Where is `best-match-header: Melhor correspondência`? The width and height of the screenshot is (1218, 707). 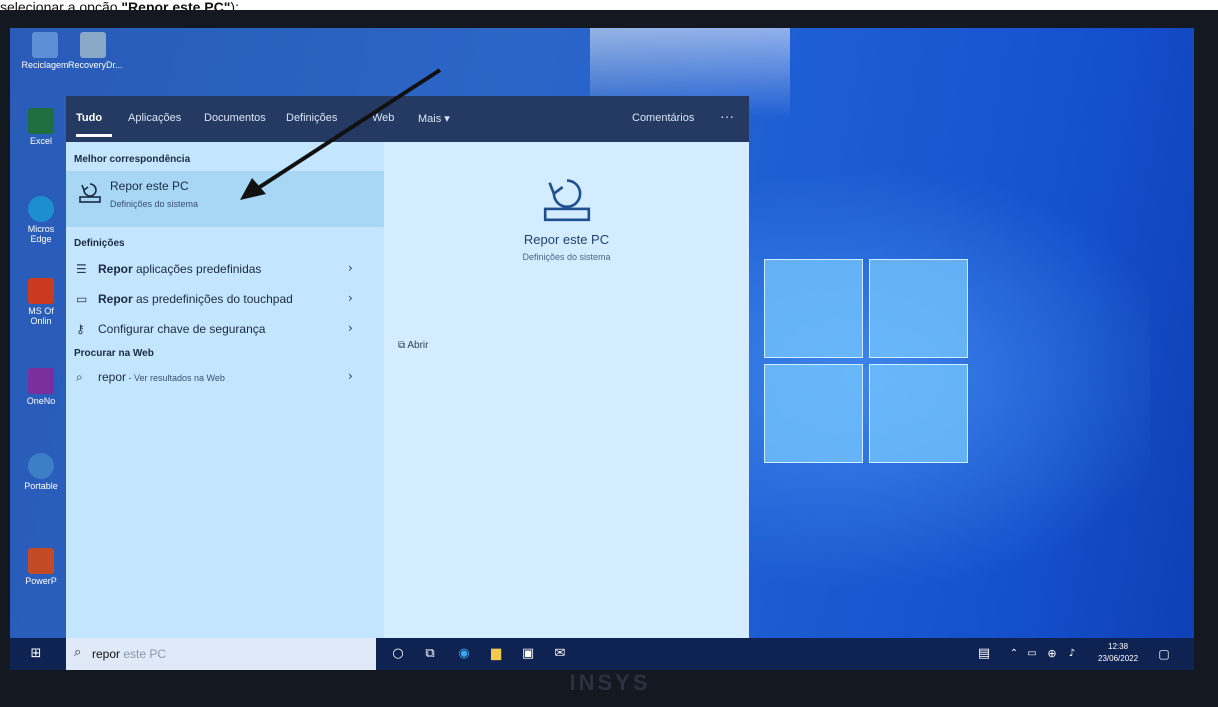 best-match-header: Melhor correspondência is located at coordinates (132, 159).